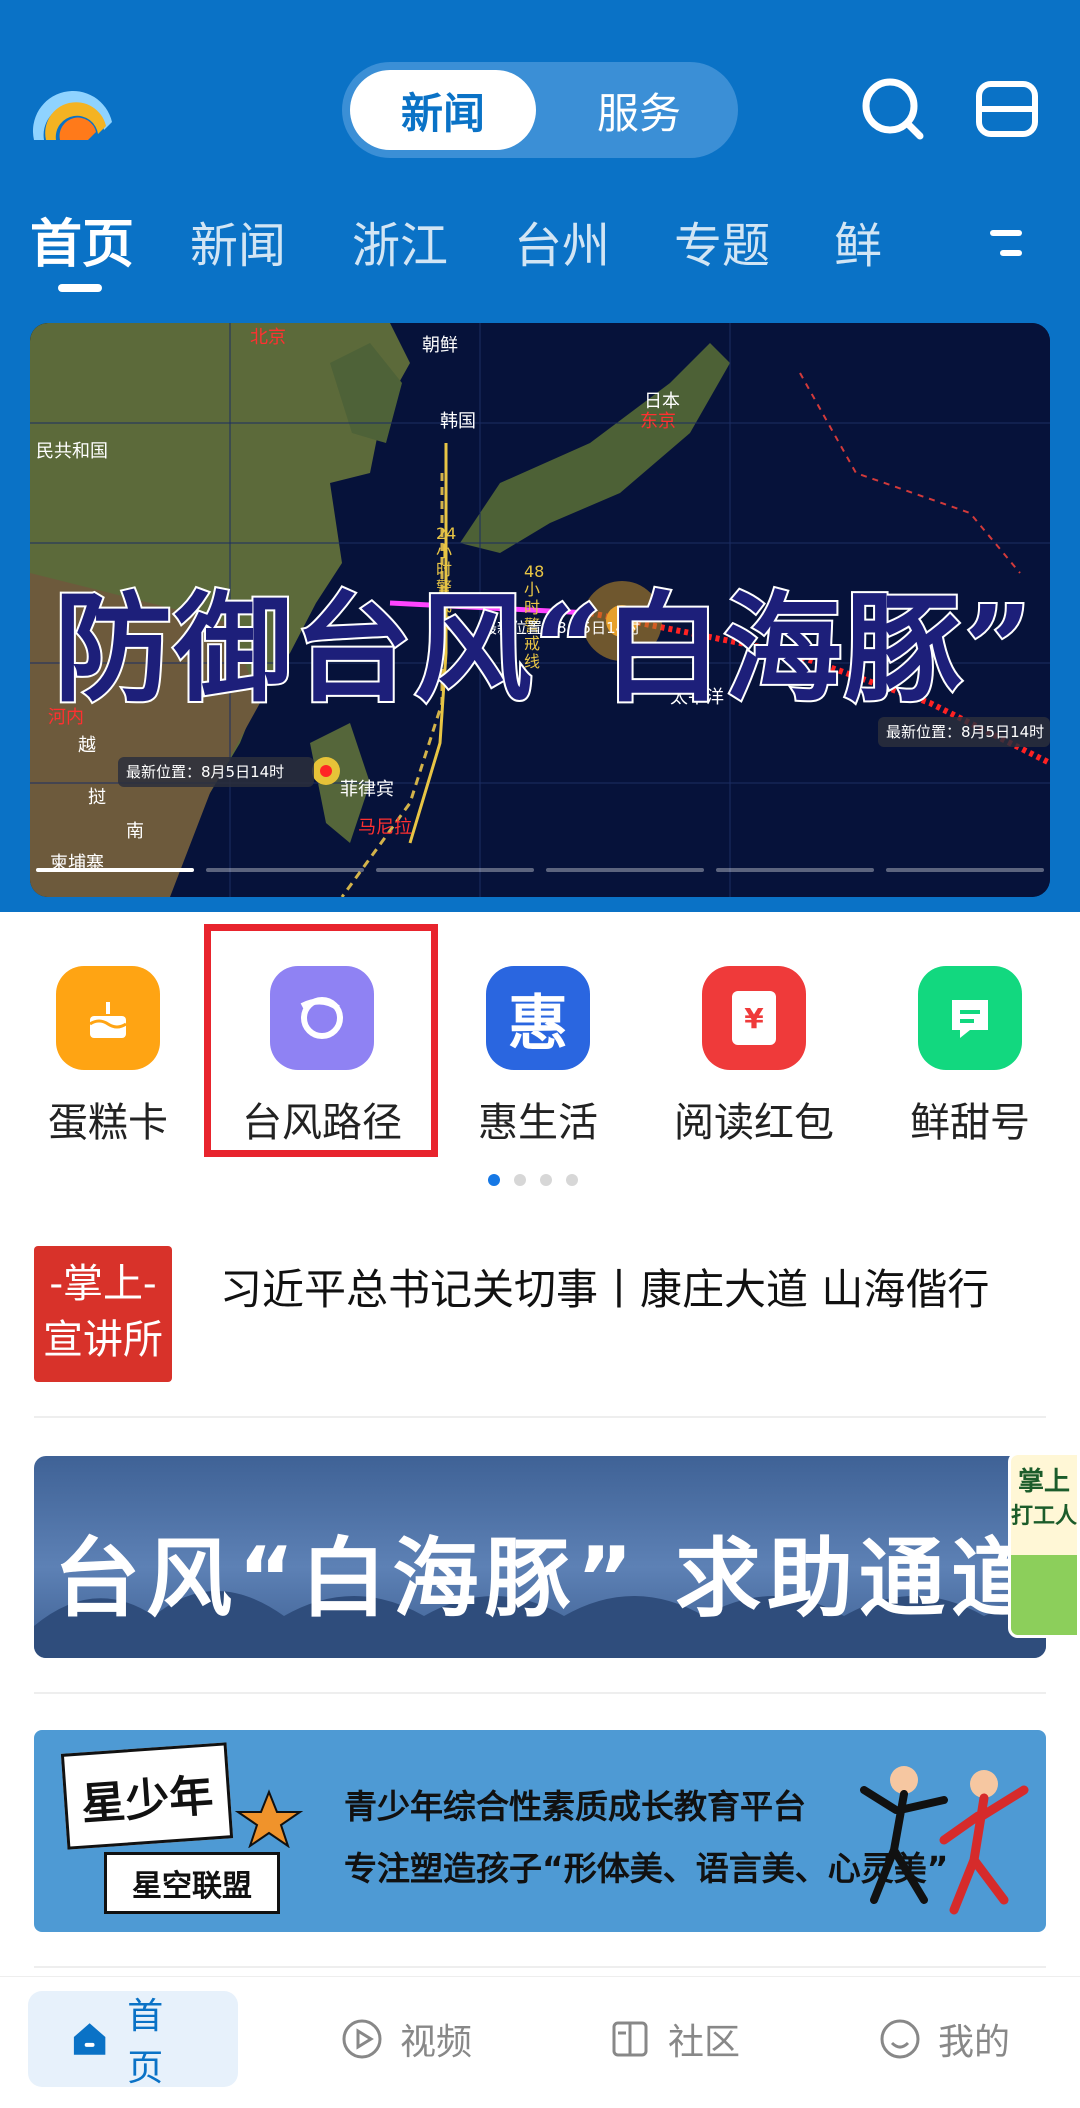  What do you see at coordinates (147, 1796) in the screenshot?
I see `logo-text: 星少年` at bounding box center [147, 1796].